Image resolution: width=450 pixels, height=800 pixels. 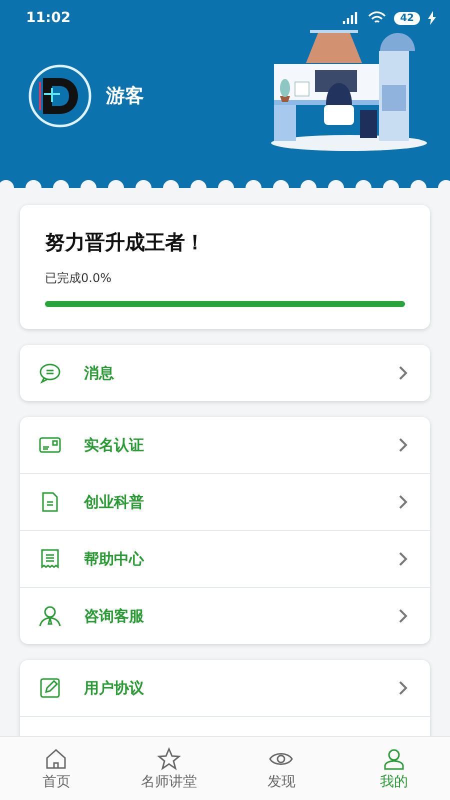 I want to click on nav-tab: 我的, so click(x=394, y=768).